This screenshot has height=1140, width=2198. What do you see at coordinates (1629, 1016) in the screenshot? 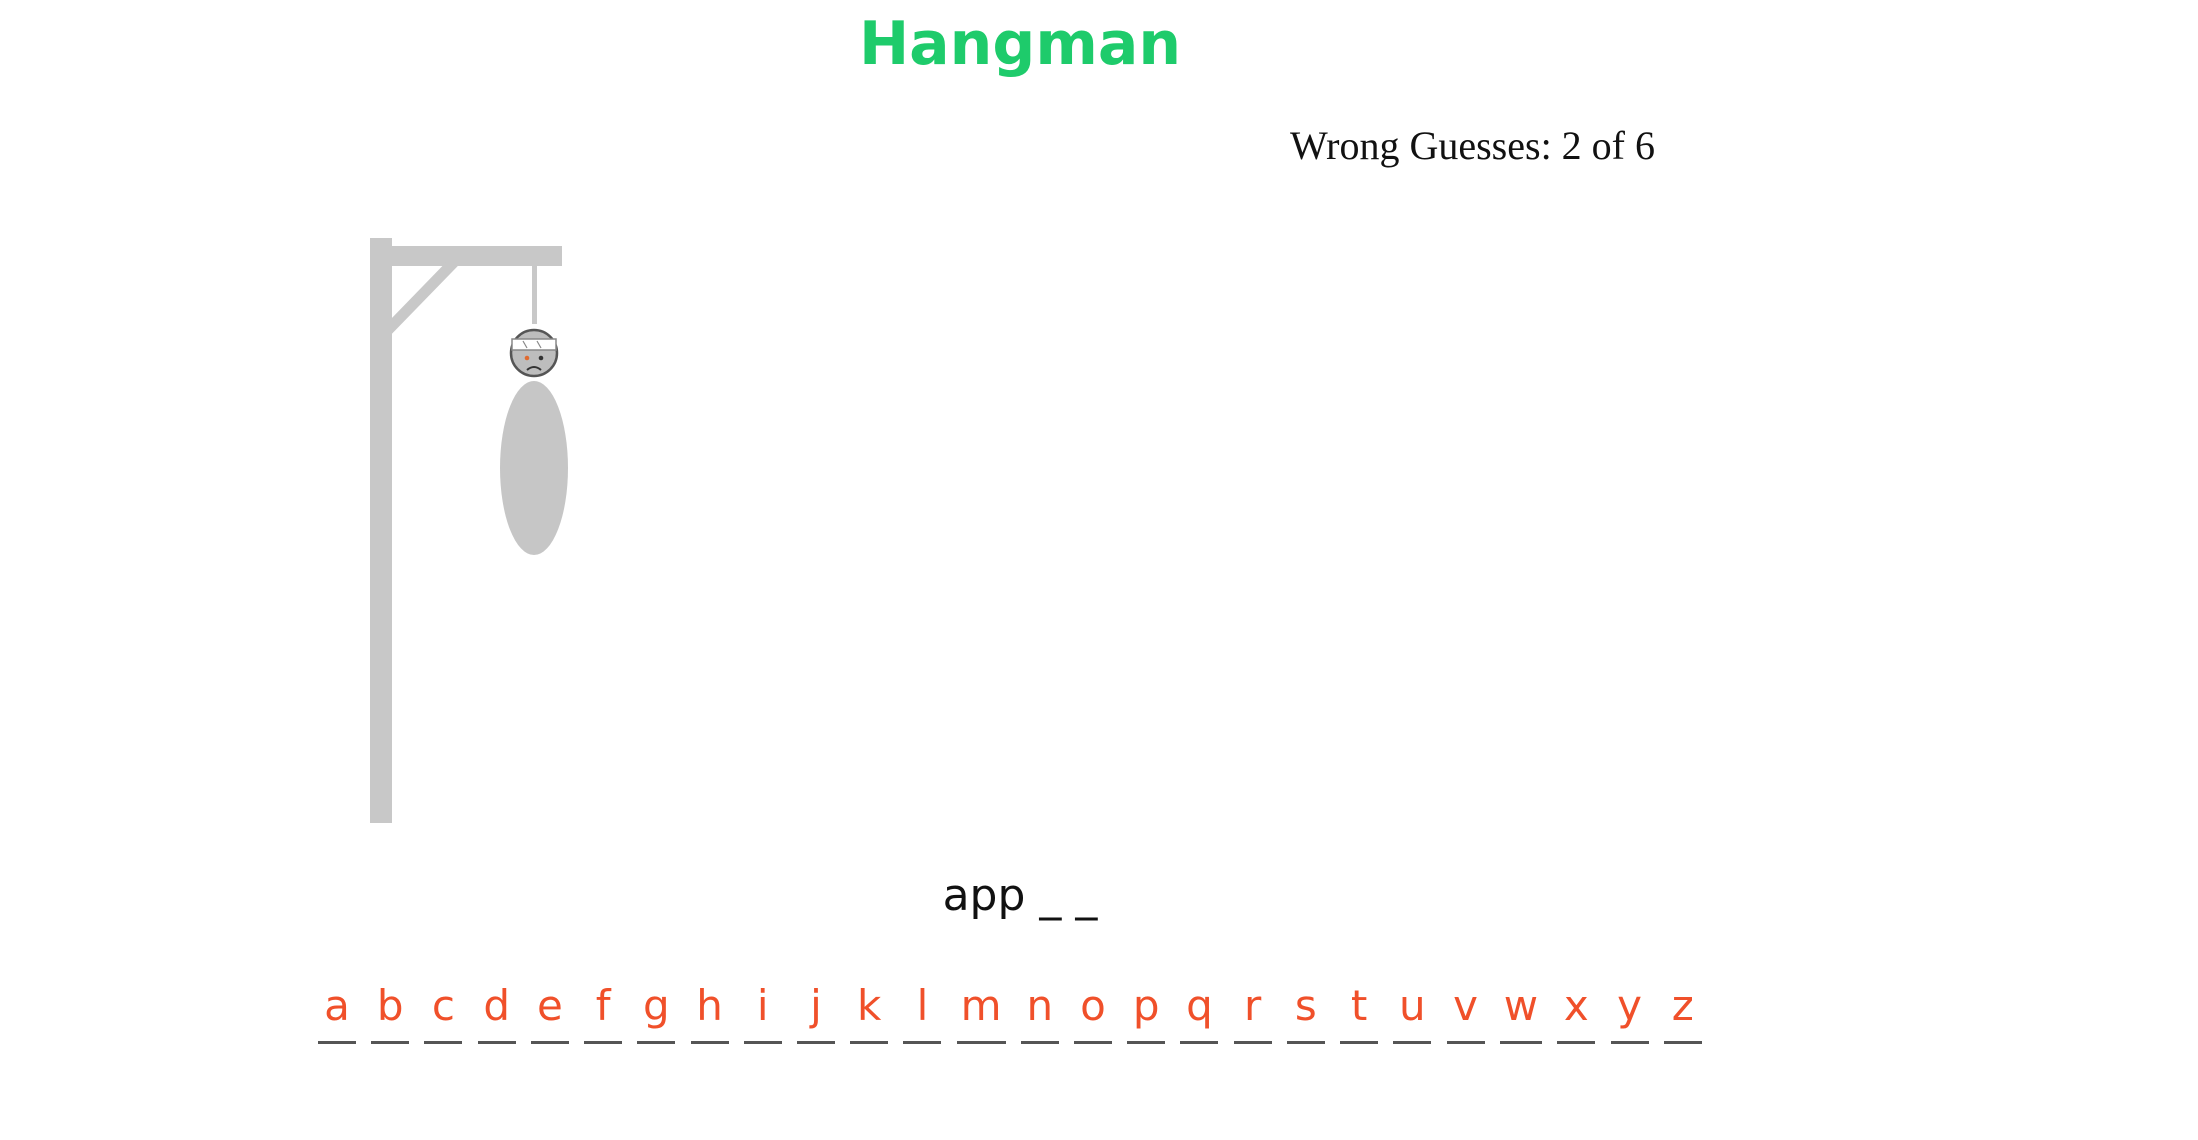
I see `letter-button-y: y` at bounding box center [1629, 1016].